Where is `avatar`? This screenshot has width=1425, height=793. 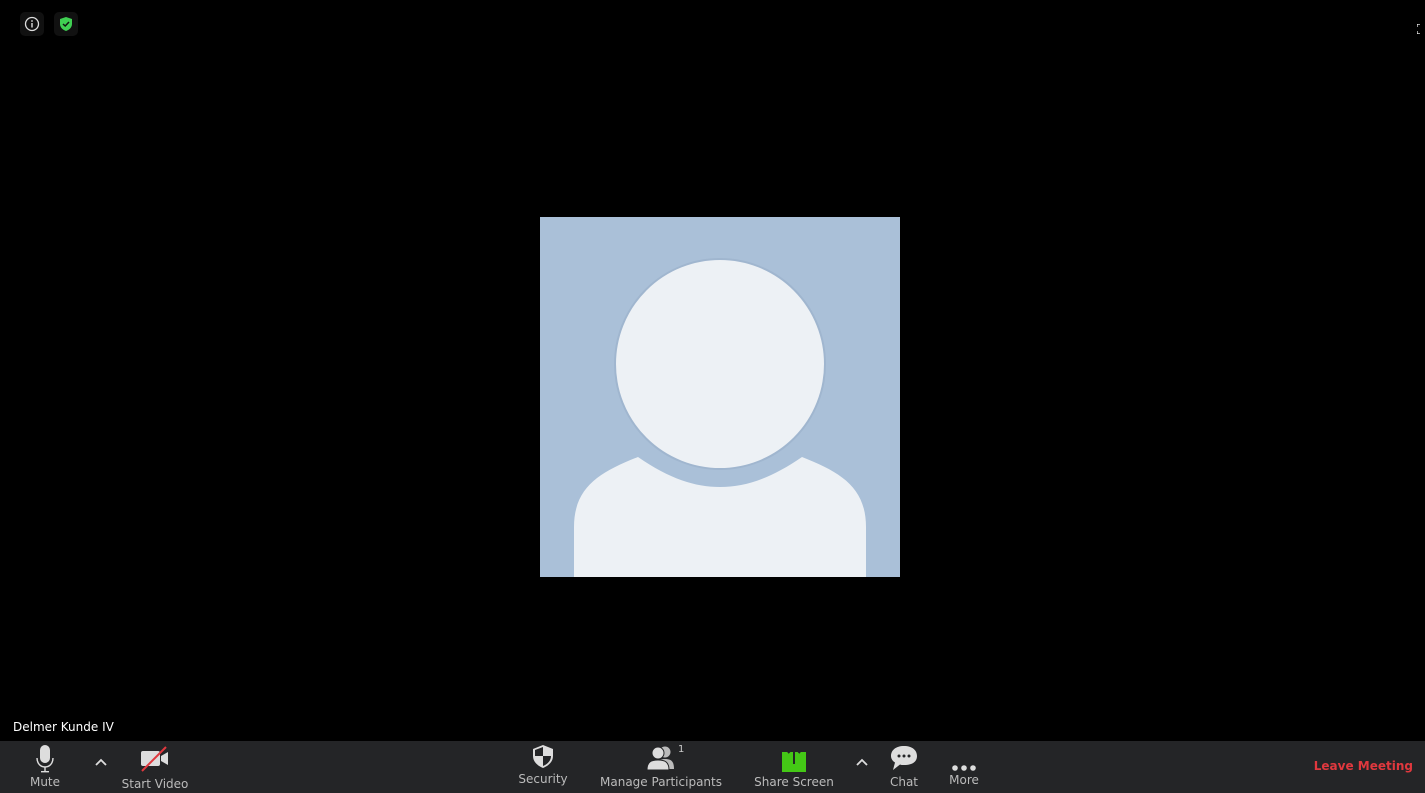 avatar is located at coordinates (720, 397).